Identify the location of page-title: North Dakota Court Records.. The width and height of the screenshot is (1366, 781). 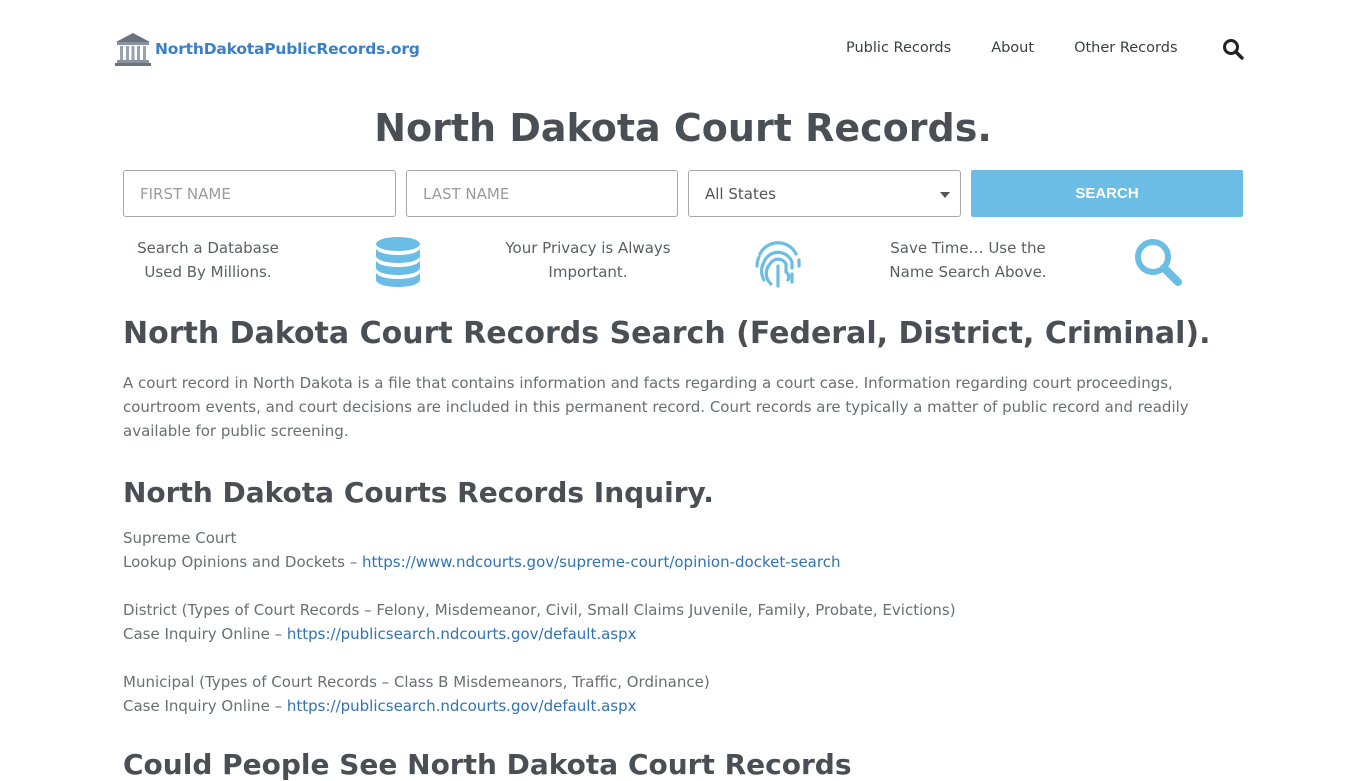
(683, 128).